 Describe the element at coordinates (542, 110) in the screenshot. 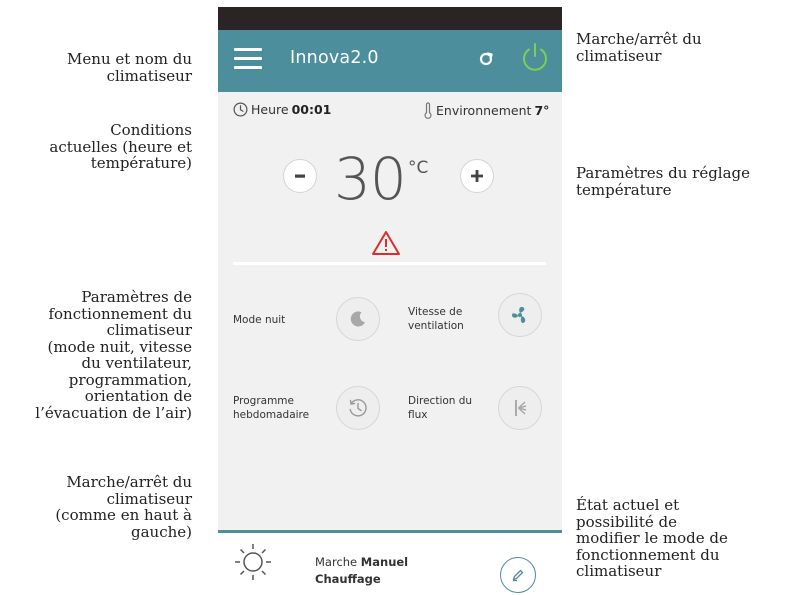

I see `environment-value: 7°` at that location.